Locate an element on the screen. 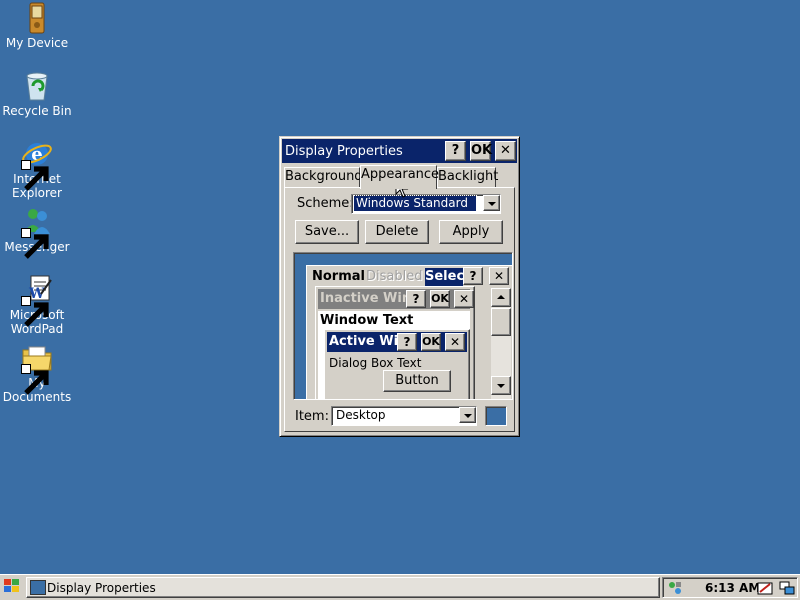 Image resolution: width=800 pixels, height=600 pixels. apply-button: Apply is located at coordinates (471, 232).